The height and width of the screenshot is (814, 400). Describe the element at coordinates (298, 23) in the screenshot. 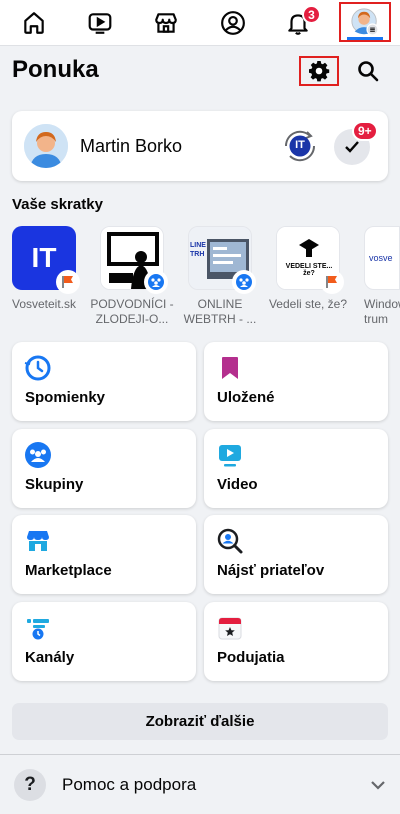

I see `nav-notifications: 3` at that location.